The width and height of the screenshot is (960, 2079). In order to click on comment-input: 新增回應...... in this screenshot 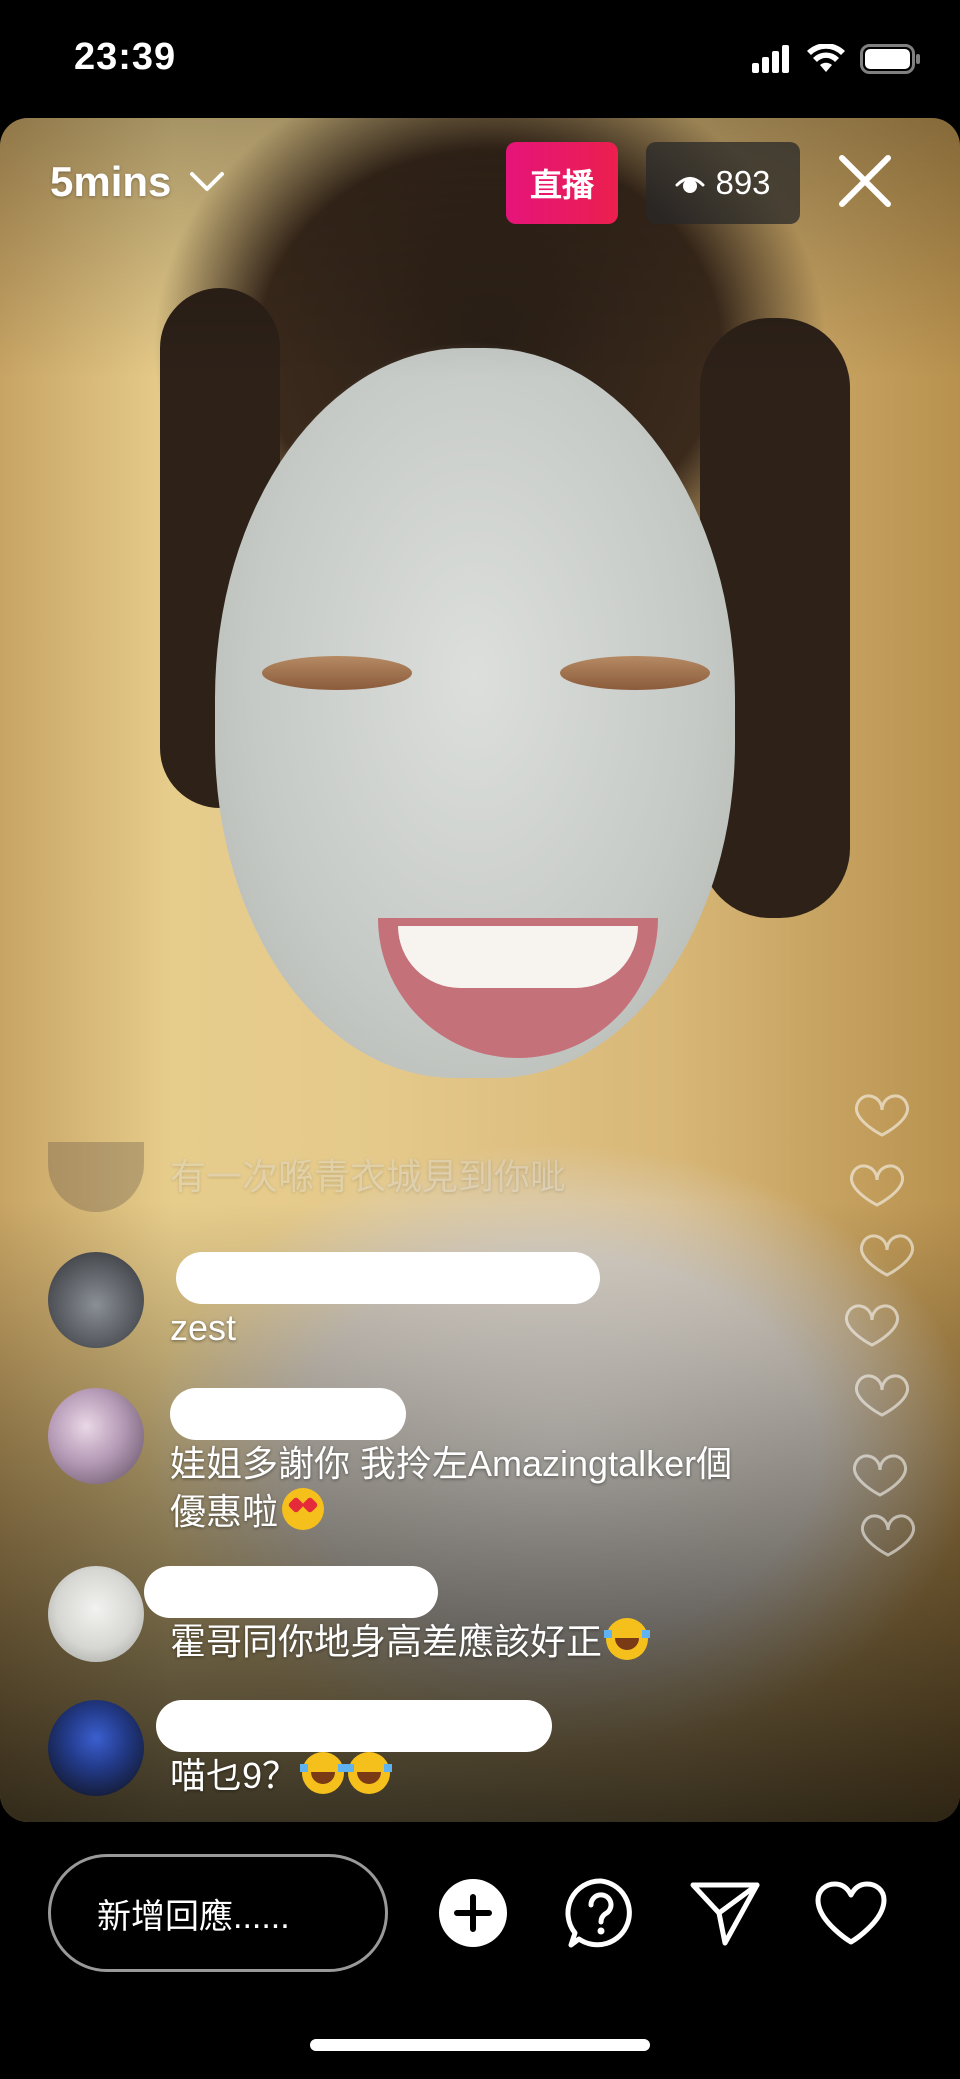, I will do `click(218, 1913)`.